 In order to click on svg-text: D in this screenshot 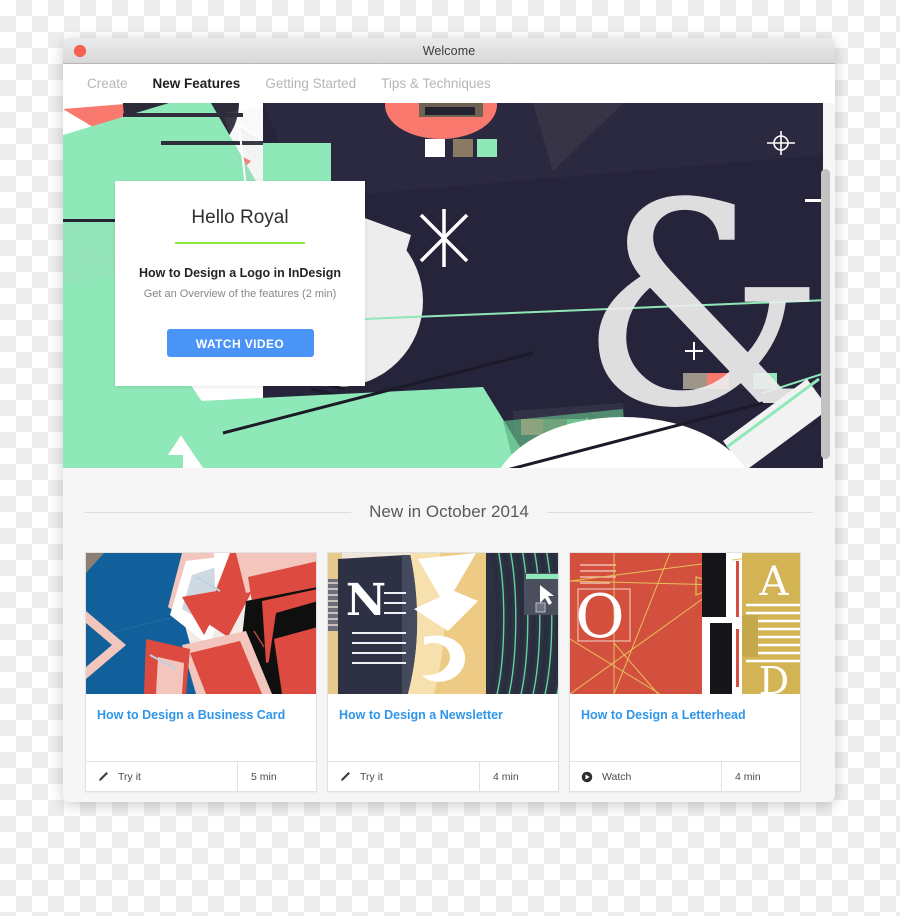, I will do `click(774, 676)`.